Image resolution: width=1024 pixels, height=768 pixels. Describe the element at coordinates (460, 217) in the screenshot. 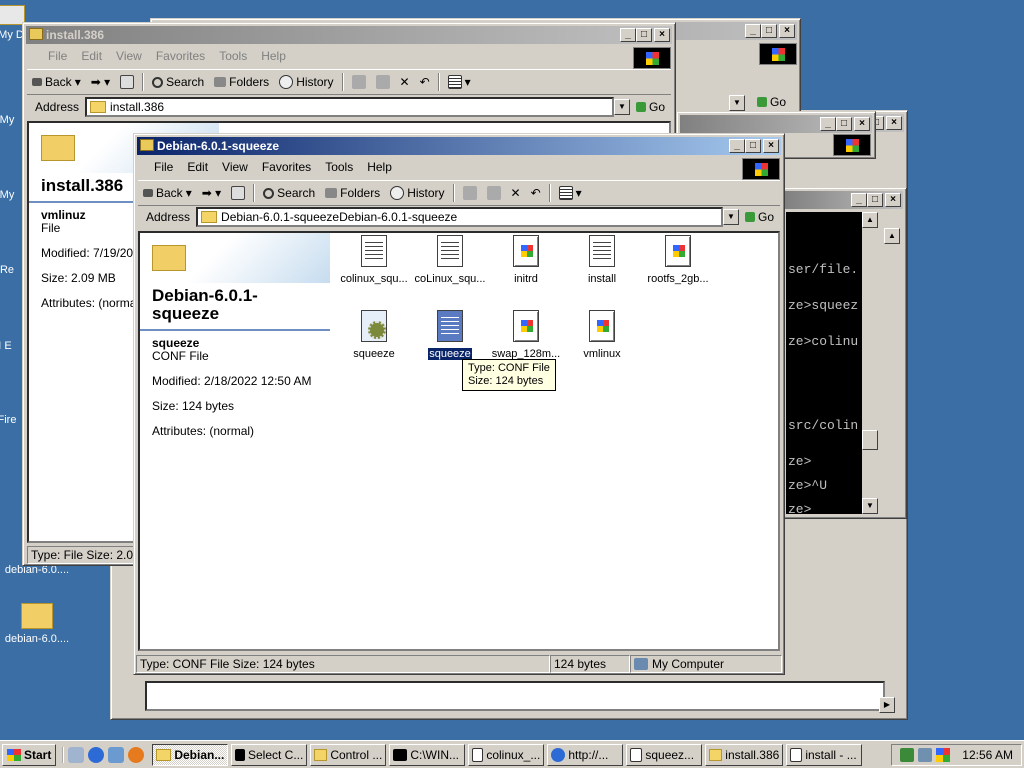

I see `address-input: Debian-6.0.1-squeezeDebian-6.0.1-squeeze` at that location.